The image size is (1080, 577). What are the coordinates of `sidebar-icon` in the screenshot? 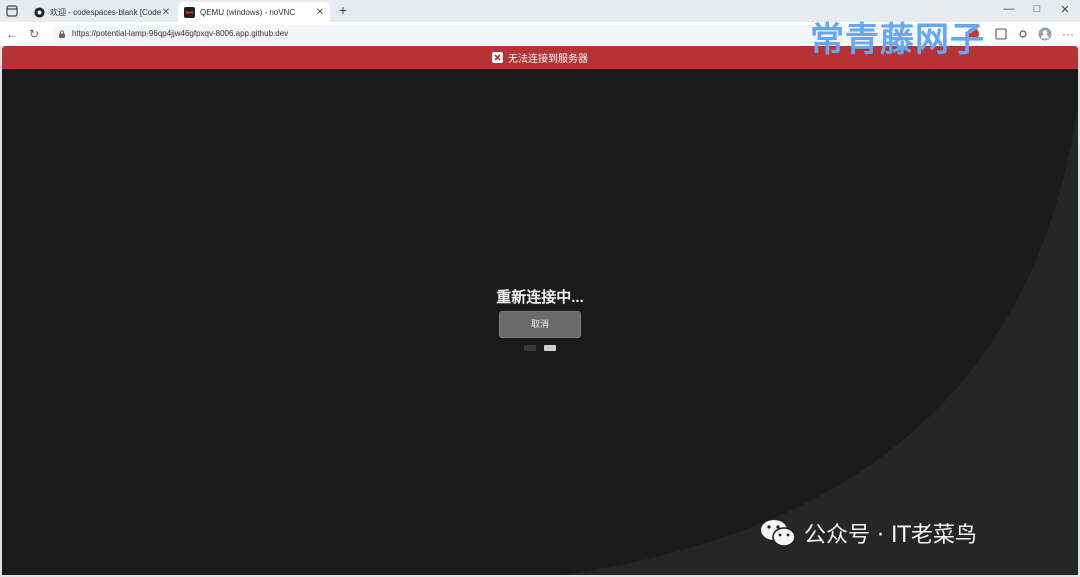 It's located at (1001, 34).